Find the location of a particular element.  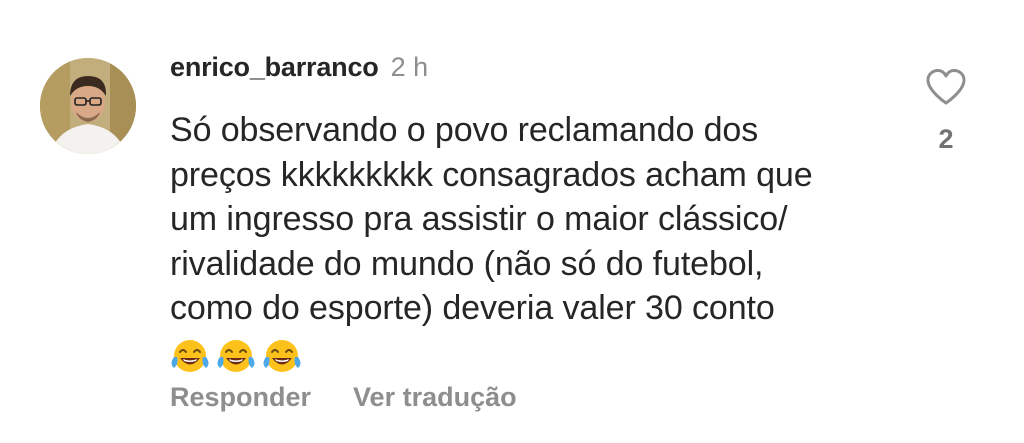

heart-outline-icon is located at coordinates (946, 87).